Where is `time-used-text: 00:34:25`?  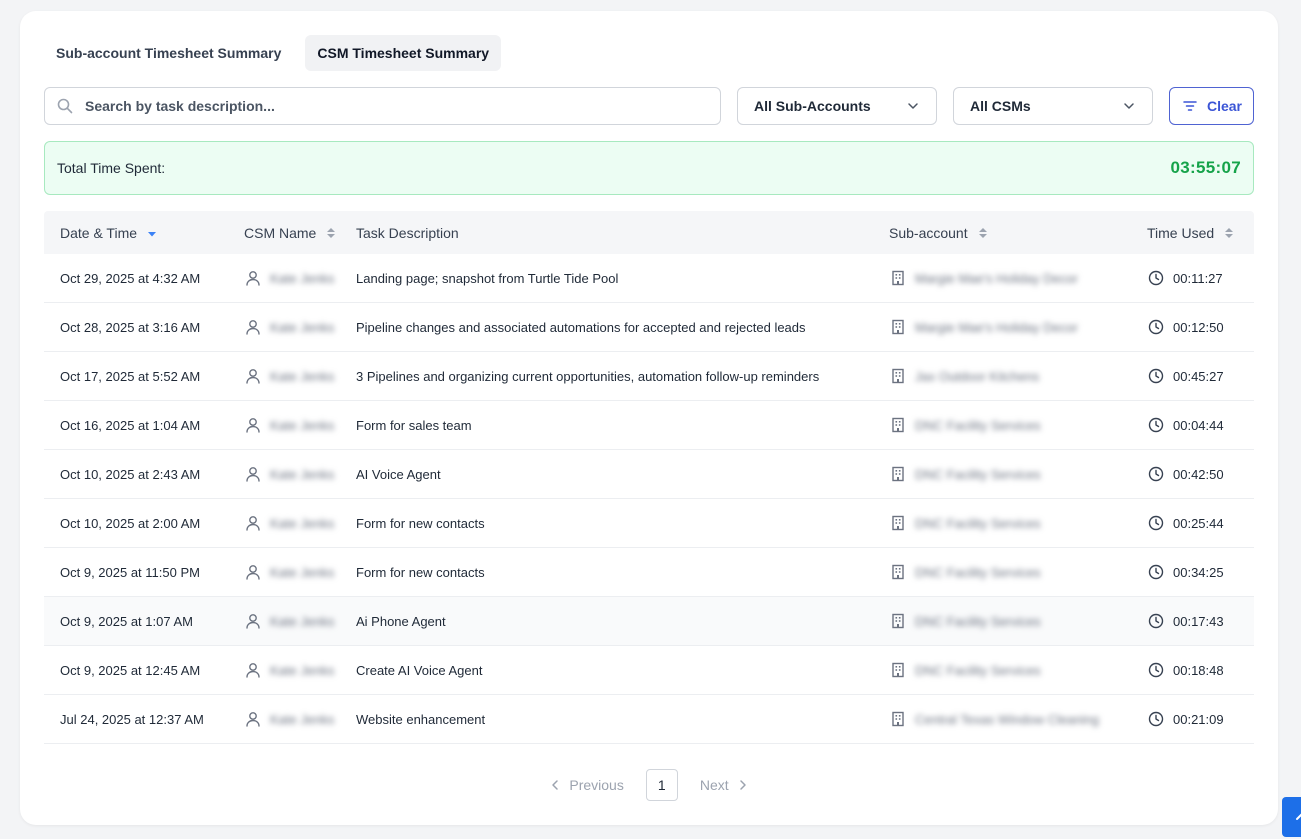
time-used-text: 00:34:25 is located at coordinates (1198, 572).